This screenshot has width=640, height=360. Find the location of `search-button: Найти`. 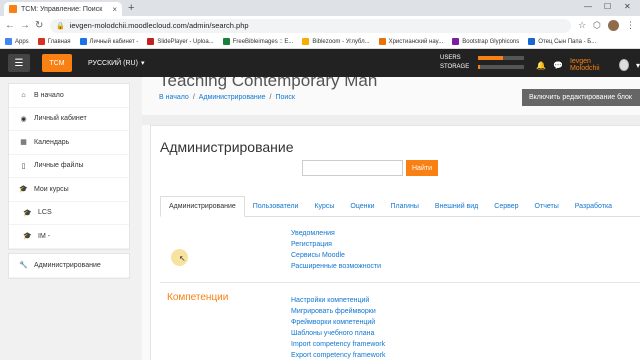

search-button: Найти is located at coordinates (422, 168).